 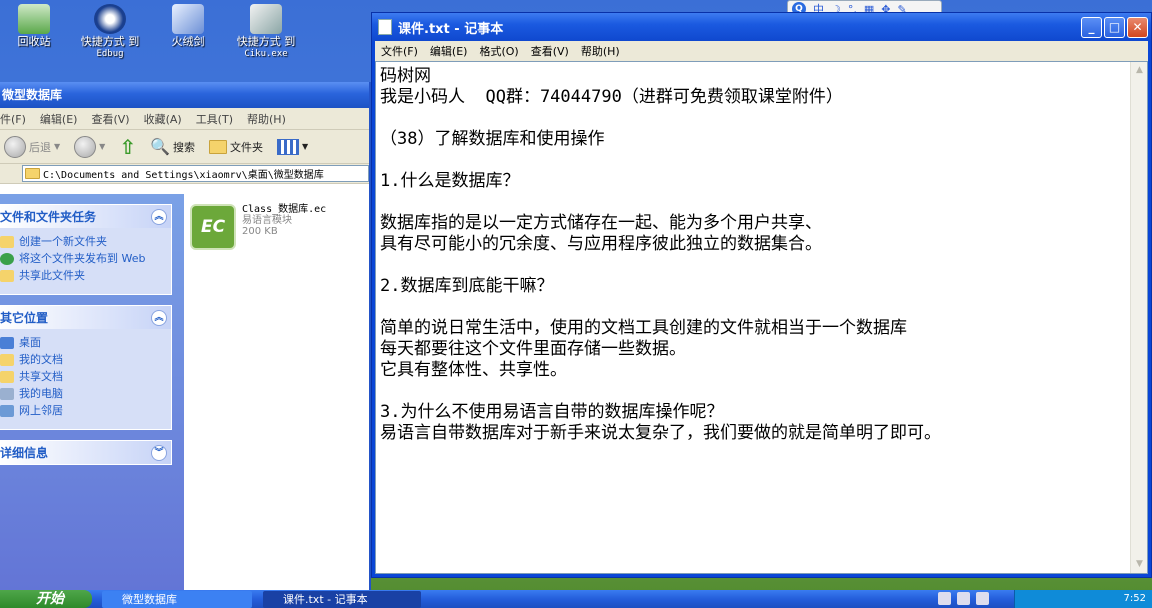 I want to click on task-publish-web: 将这个文件夹发布到 Web, so click(x=83, y=258).